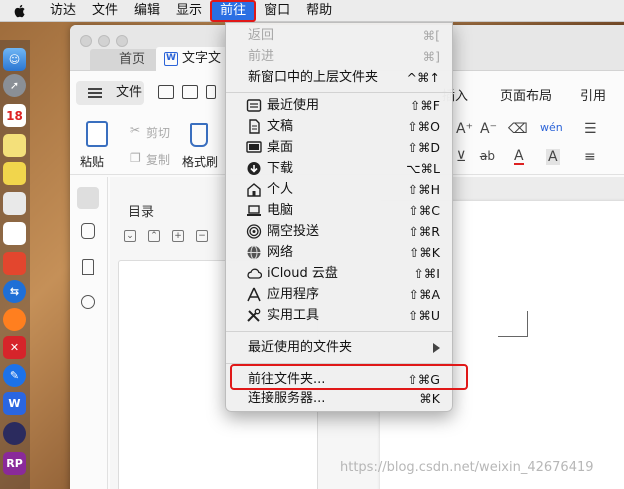 The image size is (624, 489). I want to click on watermark-text: https://blog.csdn.net/weixin_42676419, so click(467, 467).